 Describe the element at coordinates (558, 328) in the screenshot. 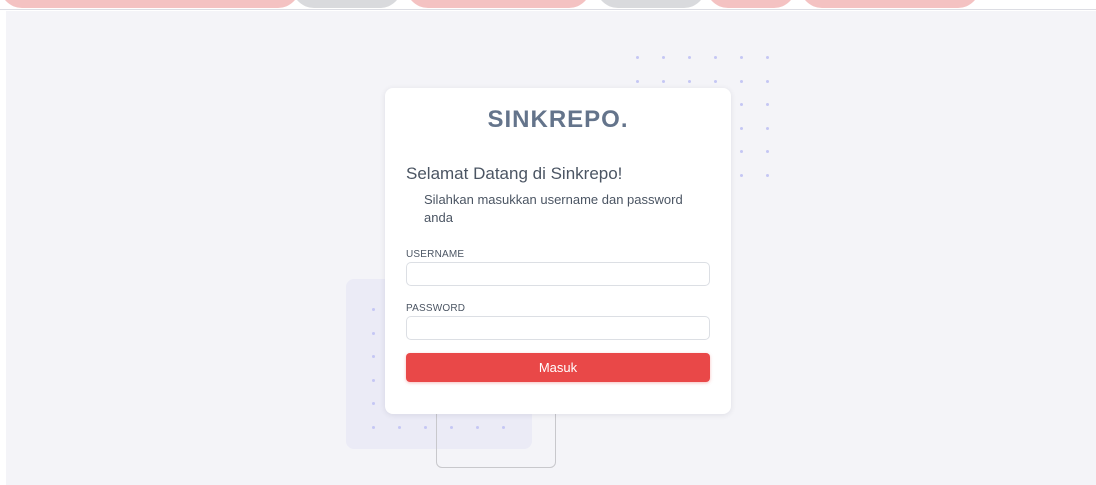

I see `password-input` at that location.